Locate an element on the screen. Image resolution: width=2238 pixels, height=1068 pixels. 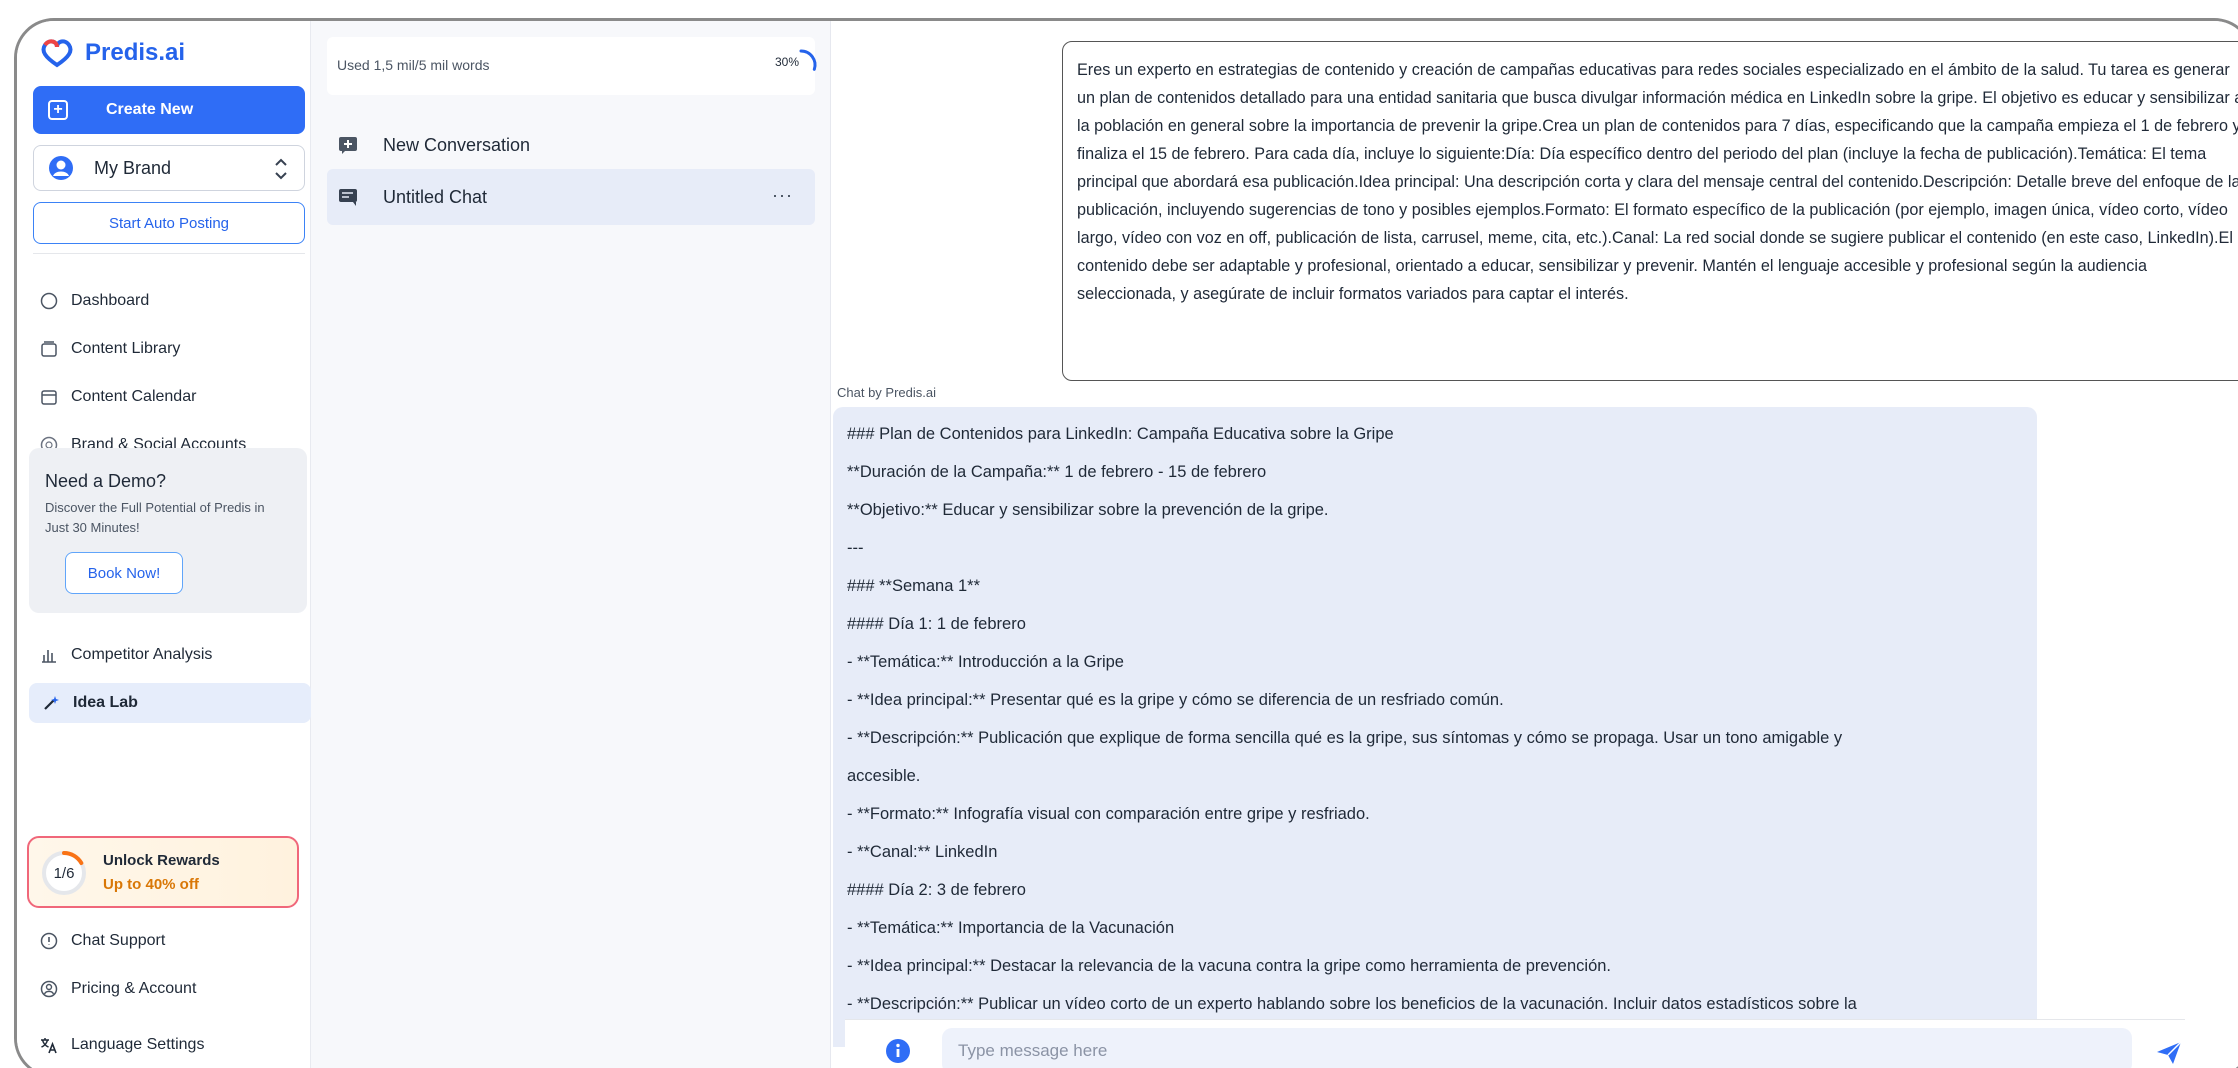
app-name: Predis.ai is located at coordinates (135, 52).